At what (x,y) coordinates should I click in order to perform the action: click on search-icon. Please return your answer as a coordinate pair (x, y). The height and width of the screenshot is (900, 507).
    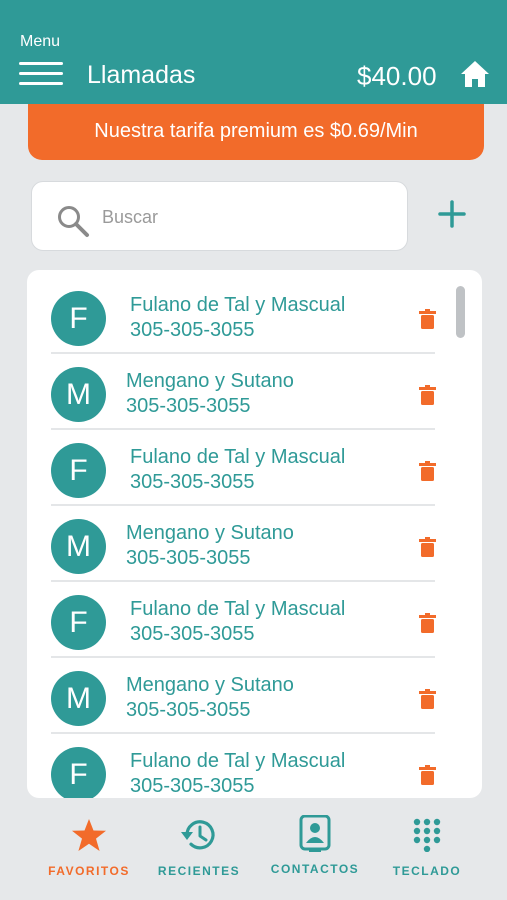
    Looking at the image, I should click on (73, 221).